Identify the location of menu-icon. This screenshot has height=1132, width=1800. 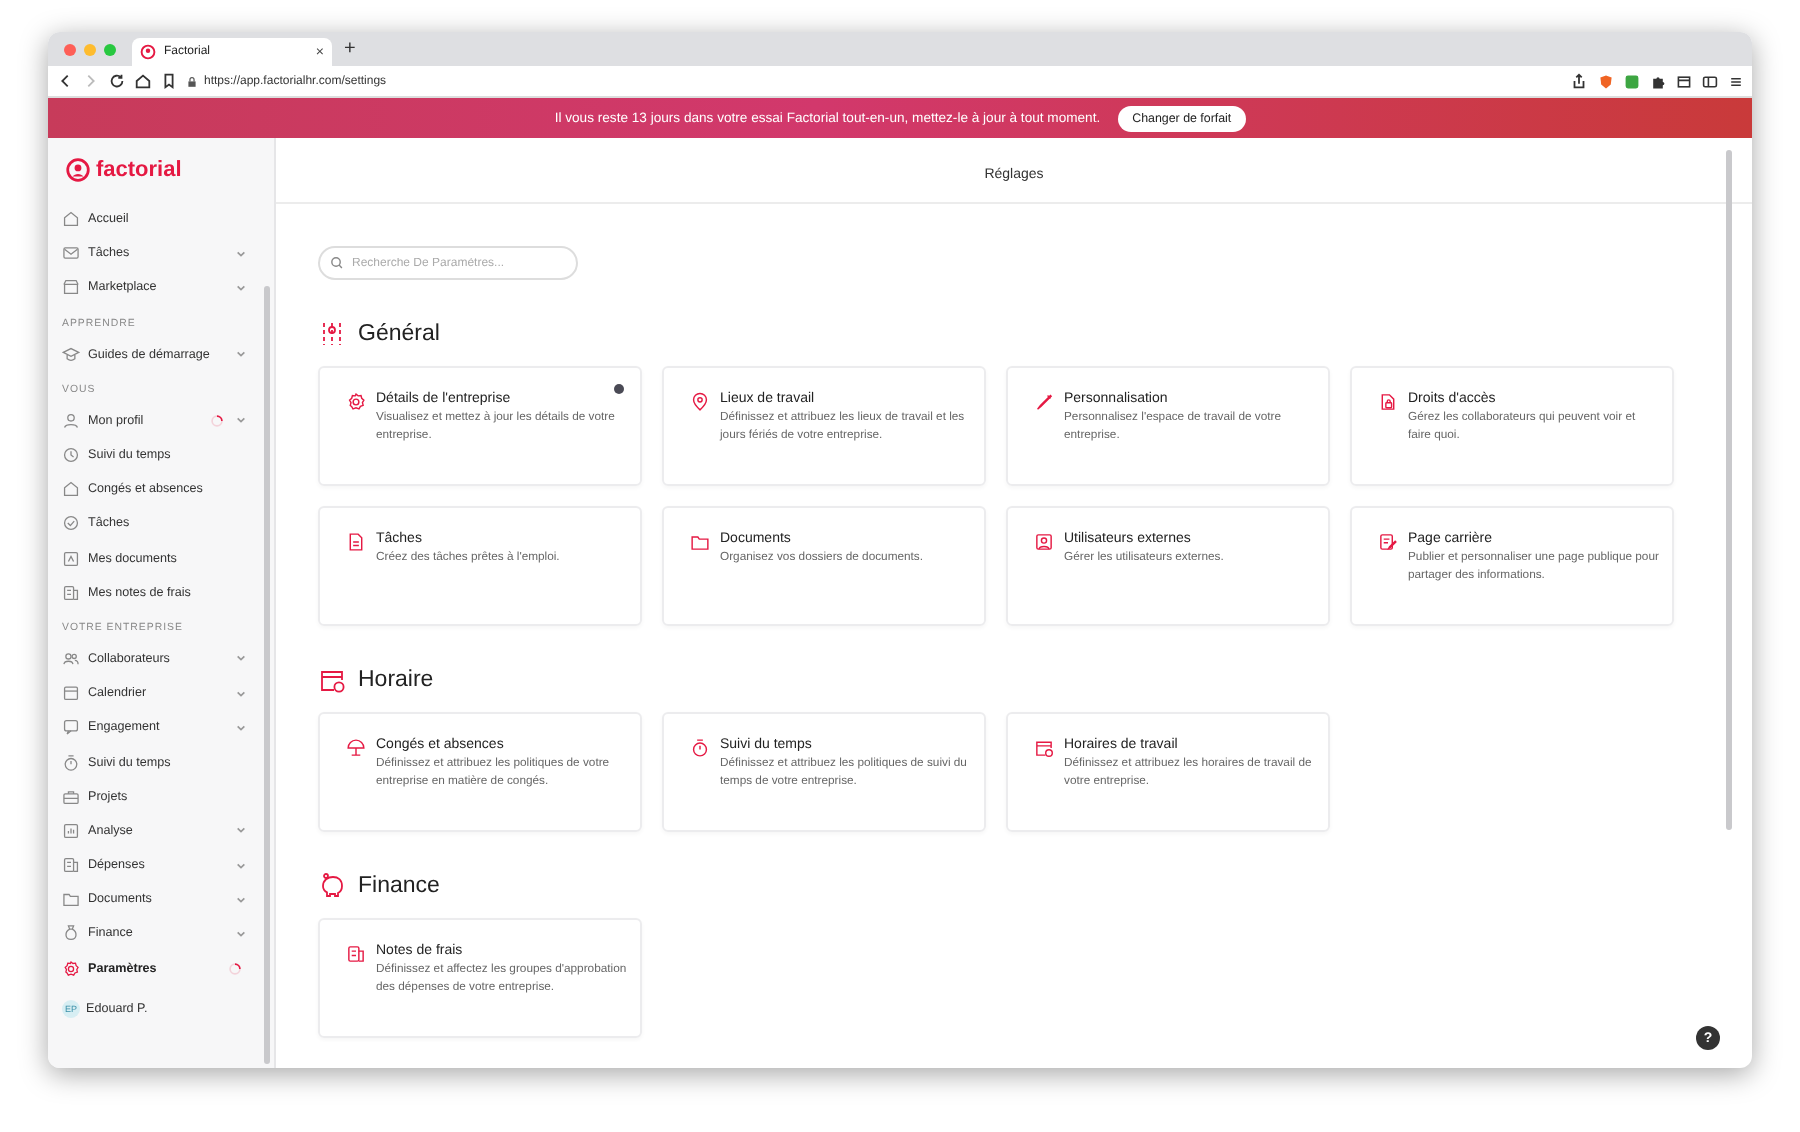
(1736, 81).